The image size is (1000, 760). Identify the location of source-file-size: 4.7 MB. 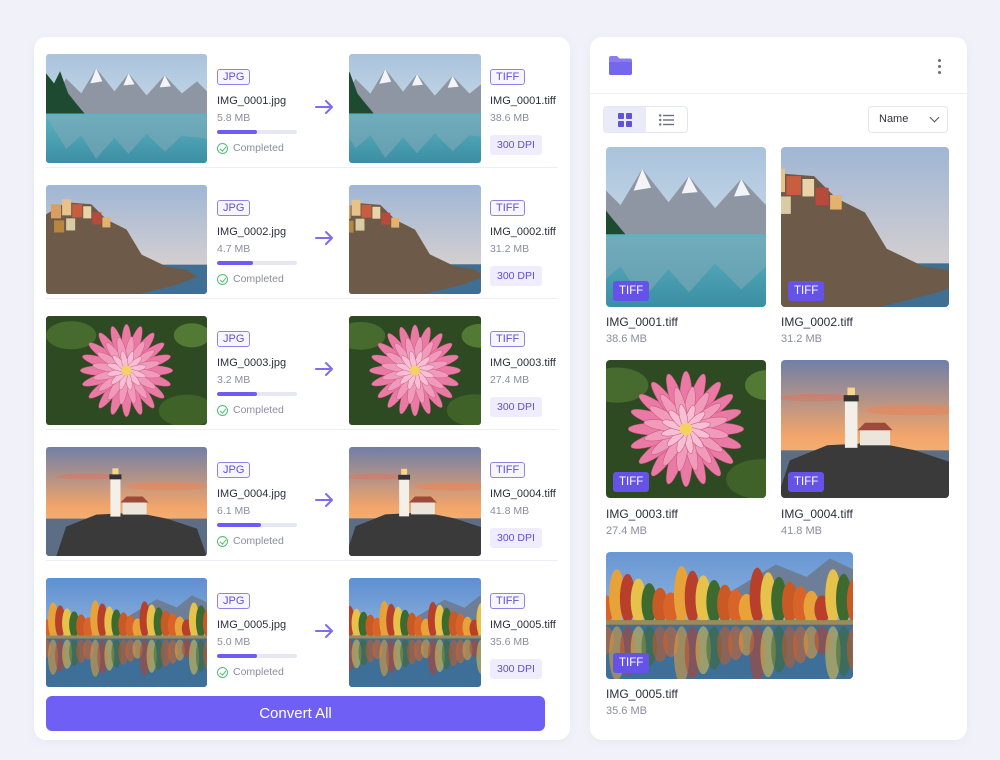
(234, 249).